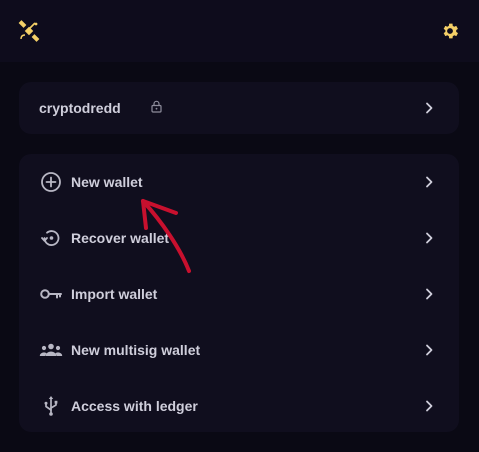 The image size is (479, 452). What do you see at coordinates (450, 31) in the screenshot?
I see `gear-icon` at bounding box center [450, 31].